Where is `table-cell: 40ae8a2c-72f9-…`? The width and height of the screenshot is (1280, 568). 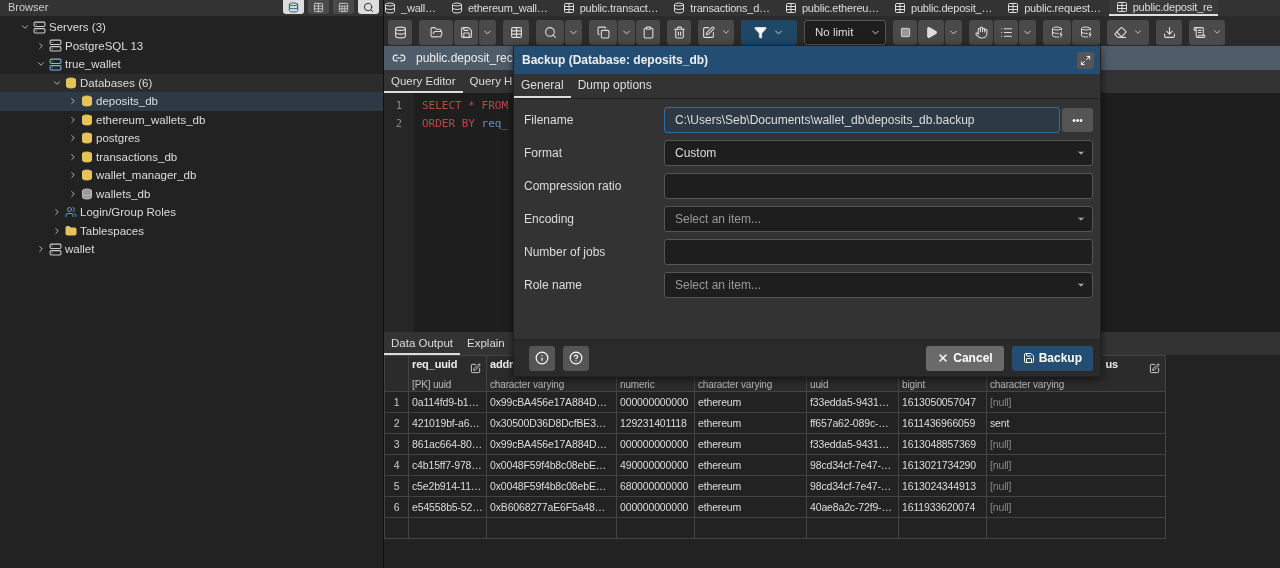 table-cell: 40ae8a2c-72f9-… is located at coordinates (852, 507).